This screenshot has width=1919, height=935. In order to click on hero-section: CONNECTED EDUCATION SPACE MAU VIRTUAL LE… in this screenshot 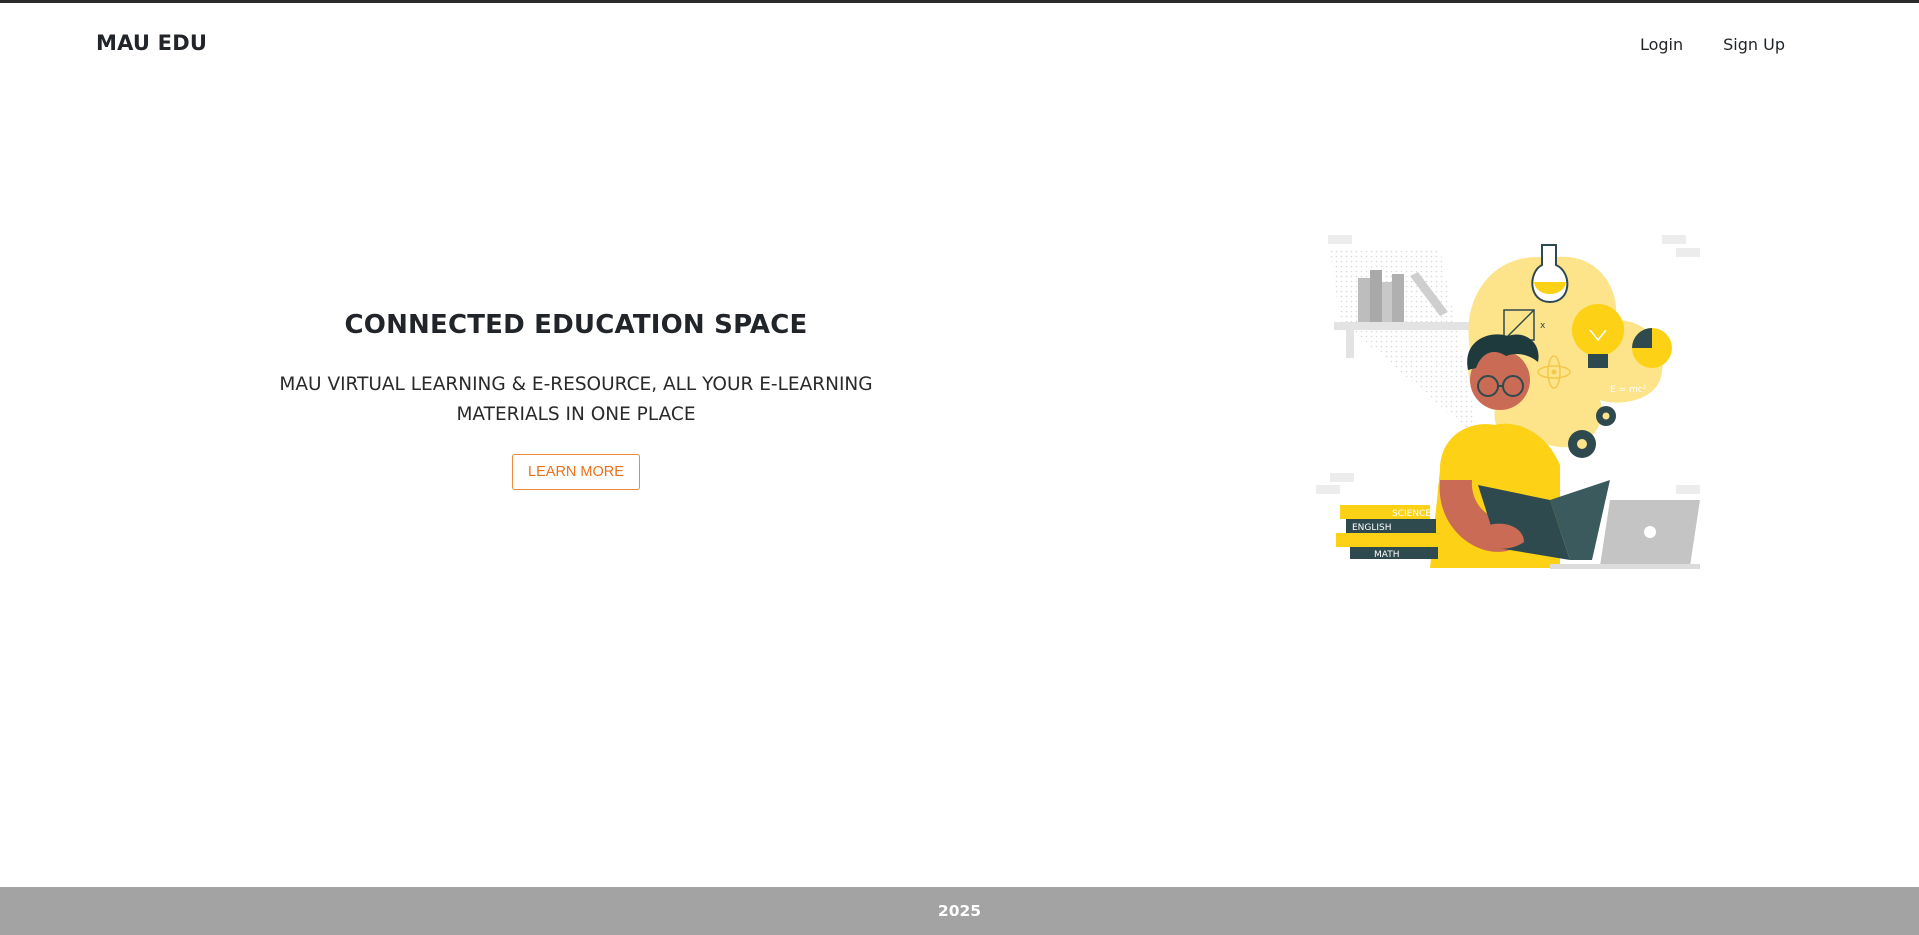, I will do `click(576, 400)`.